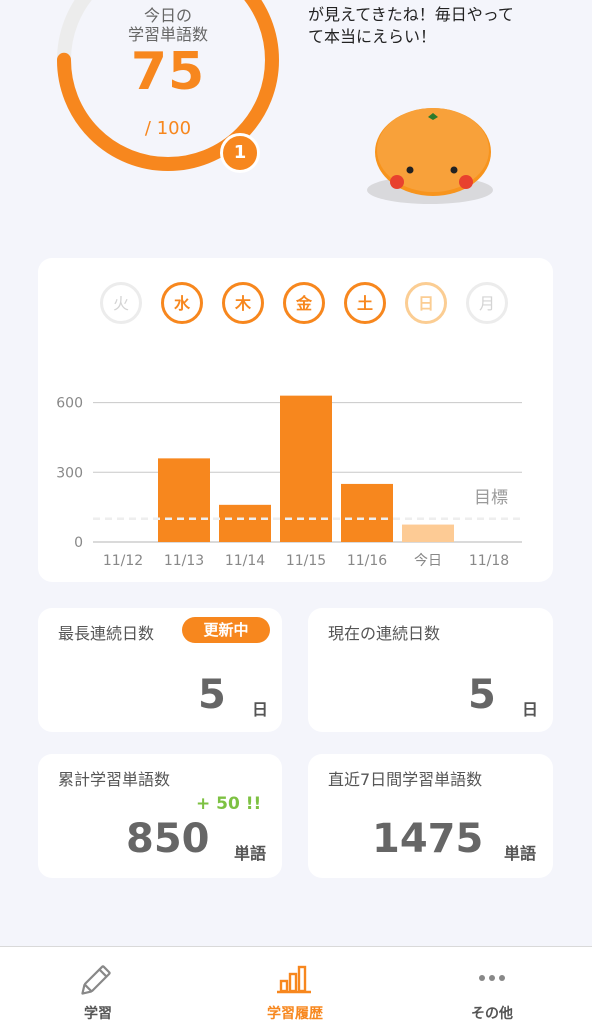  Describe the element at coordinates (428, 839) in the screenshot. I see `recent-words-value: 1475` at that location.